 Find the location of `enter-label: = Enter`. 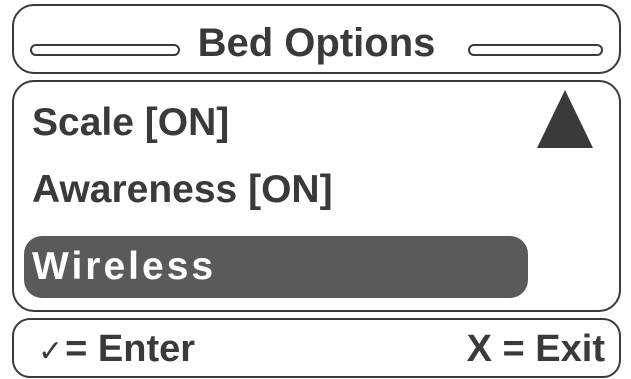

enter-label: = Enter is located at coordinates (130, 349).